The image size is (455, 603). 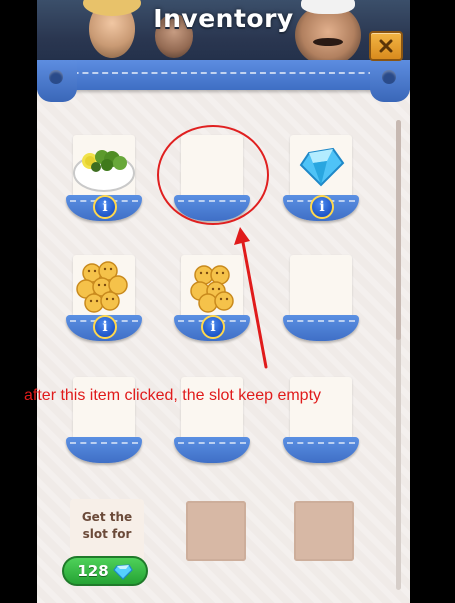 What do you see at coordinates (105, 545) in the screenshot?
I see `buy-slot-card: Get the slot for 128` at bounding box center [105, 545].